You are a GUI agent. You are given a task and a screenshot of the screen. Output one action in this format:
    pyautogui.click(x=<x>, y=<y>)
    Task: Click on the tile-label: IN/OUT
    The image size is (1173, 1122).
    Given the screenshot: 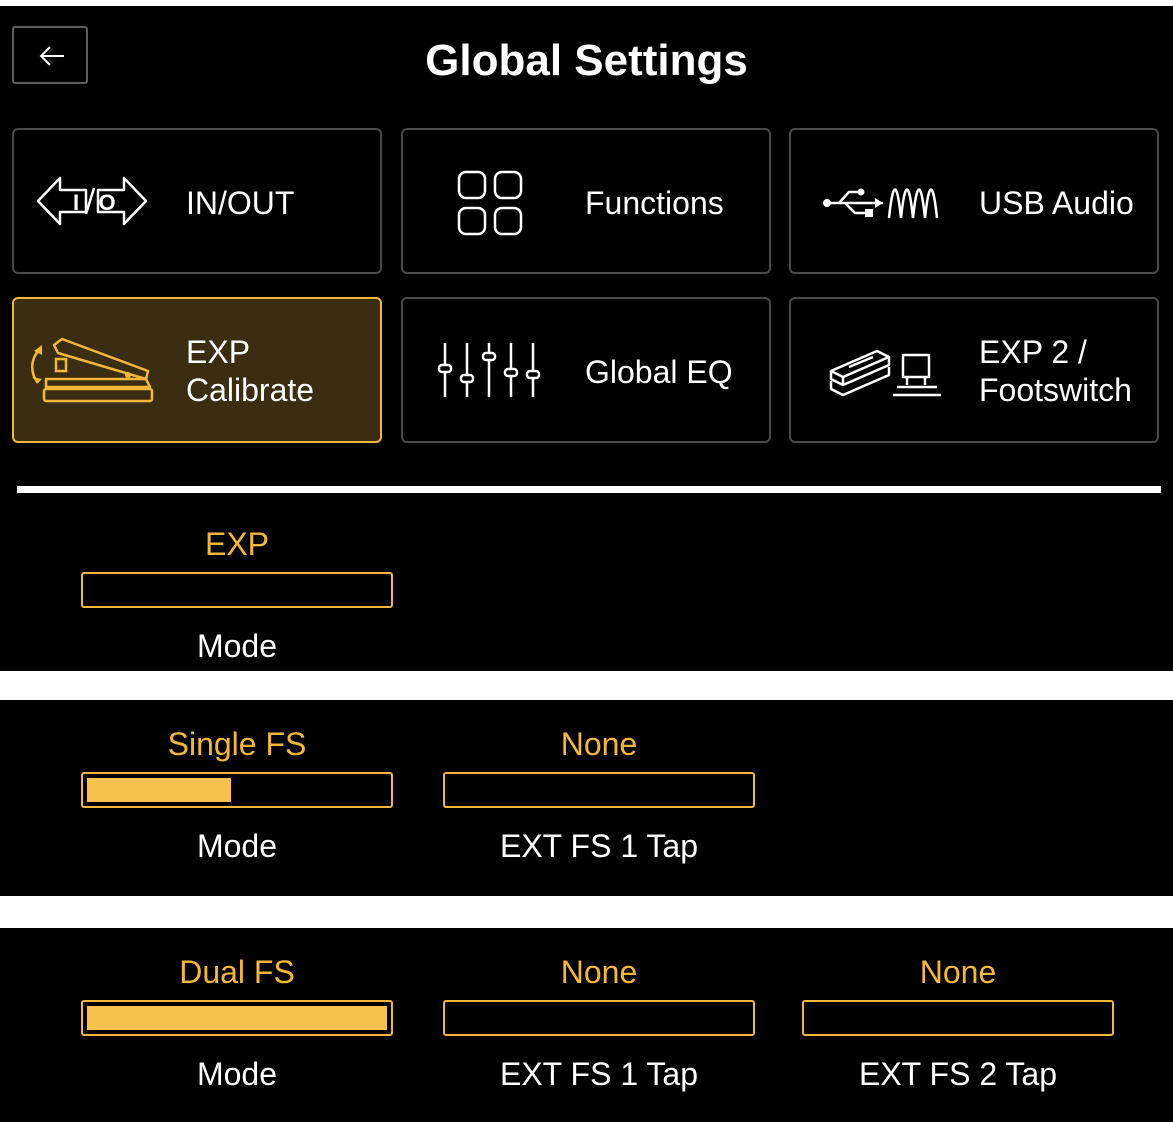 What is the action you would take?
    pyautogui.click(x=240, y=203)
    